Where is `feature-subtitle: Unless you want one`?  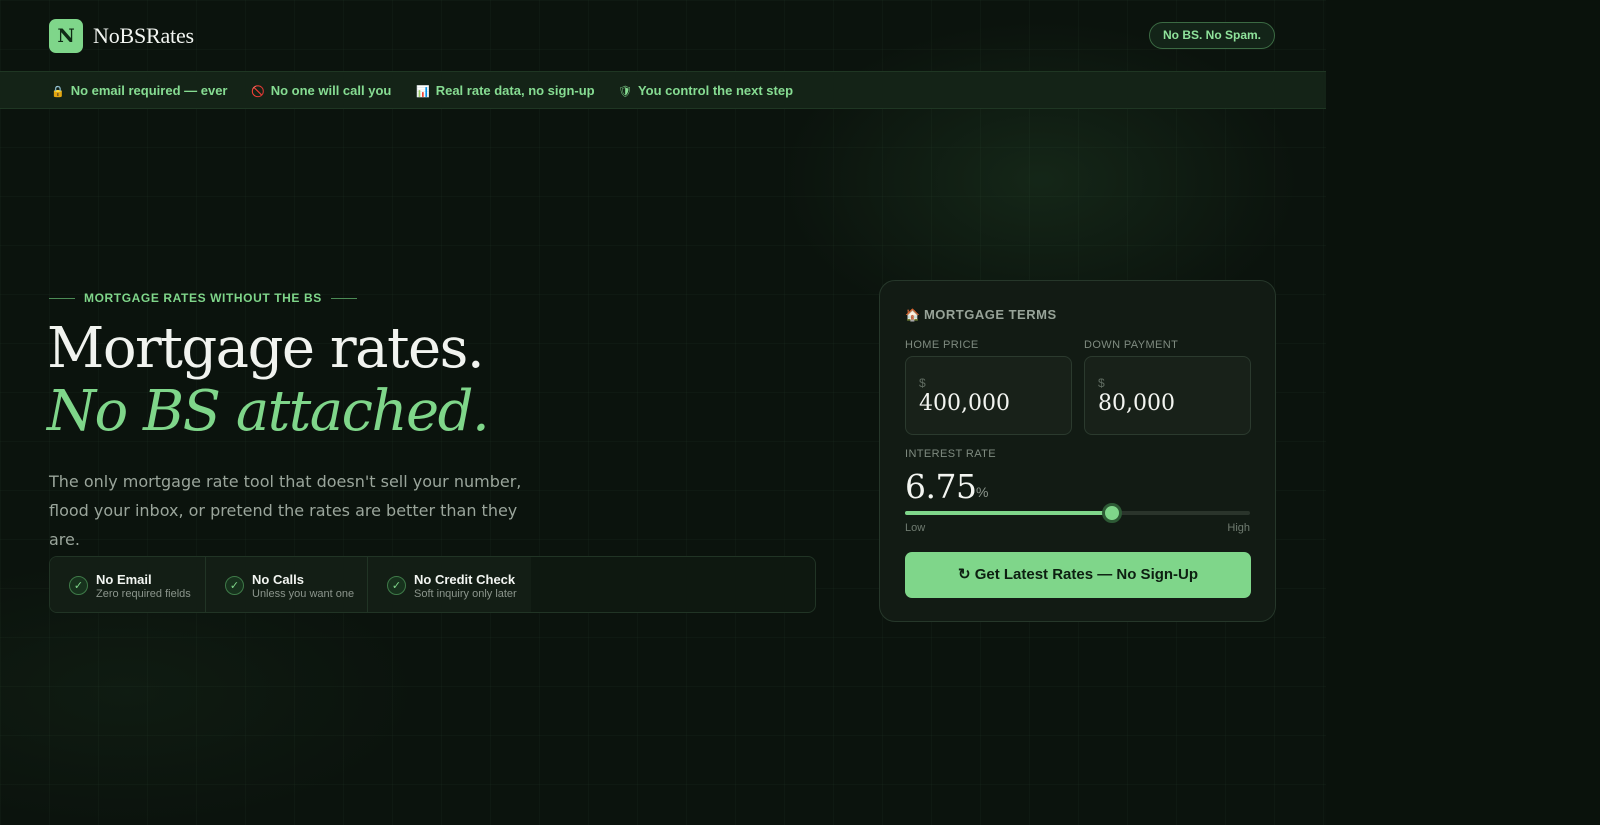
feature-subtitle: Unless you want one is located at coordinates (303, 594).